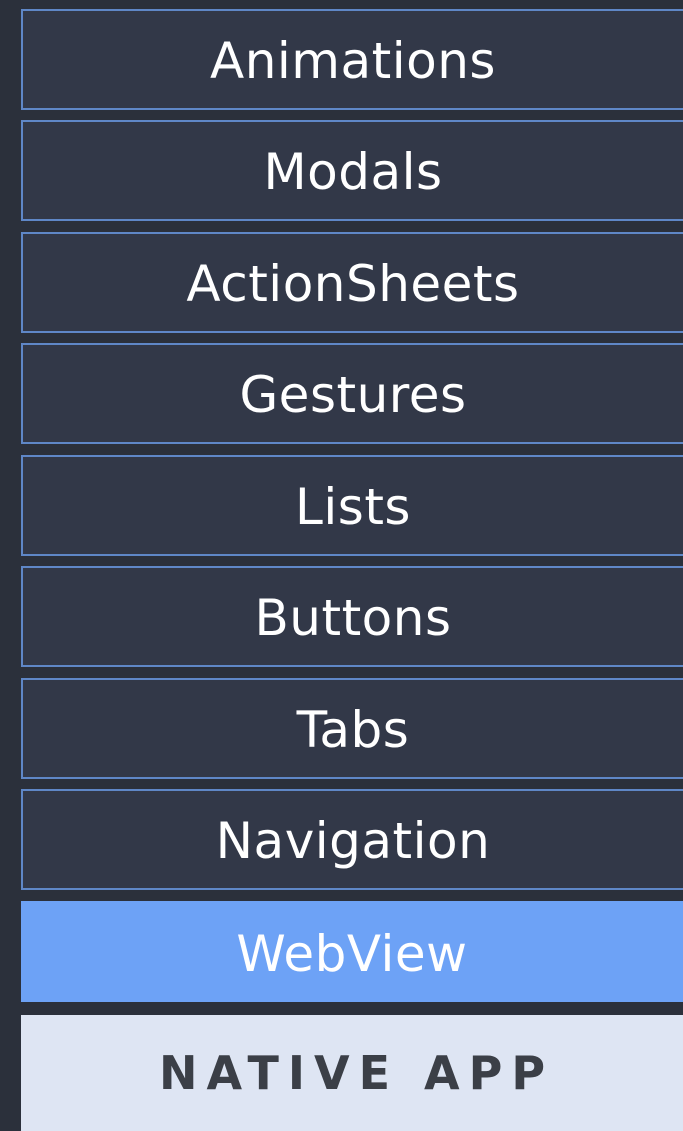 This screenshot has height=1131, width=683. I want to click on menu-item-label: WebView, so click(352, 953).